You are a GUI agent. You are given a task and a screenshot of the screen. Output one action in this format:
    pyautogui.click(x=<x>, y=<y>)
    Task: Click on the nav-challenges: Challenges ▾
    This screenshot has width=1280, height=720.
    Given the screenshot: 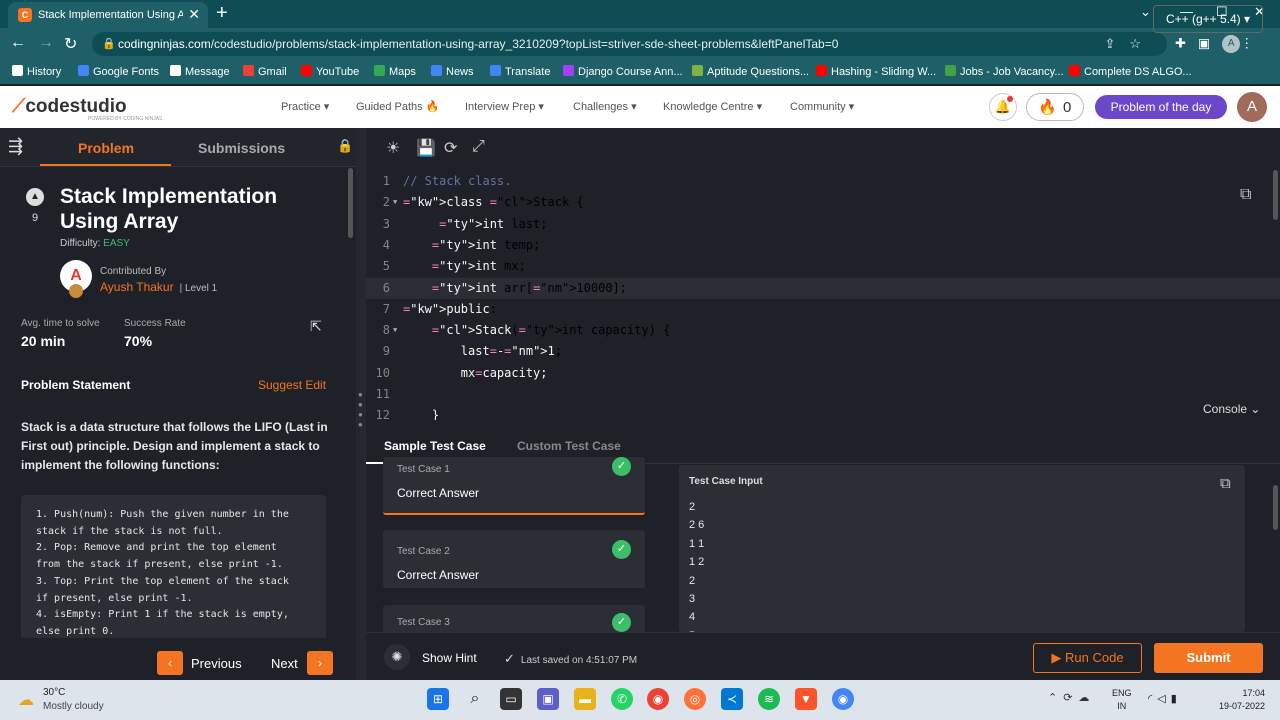 What is the action you would take?
    pyautogui.click(x=605, y=106)
    